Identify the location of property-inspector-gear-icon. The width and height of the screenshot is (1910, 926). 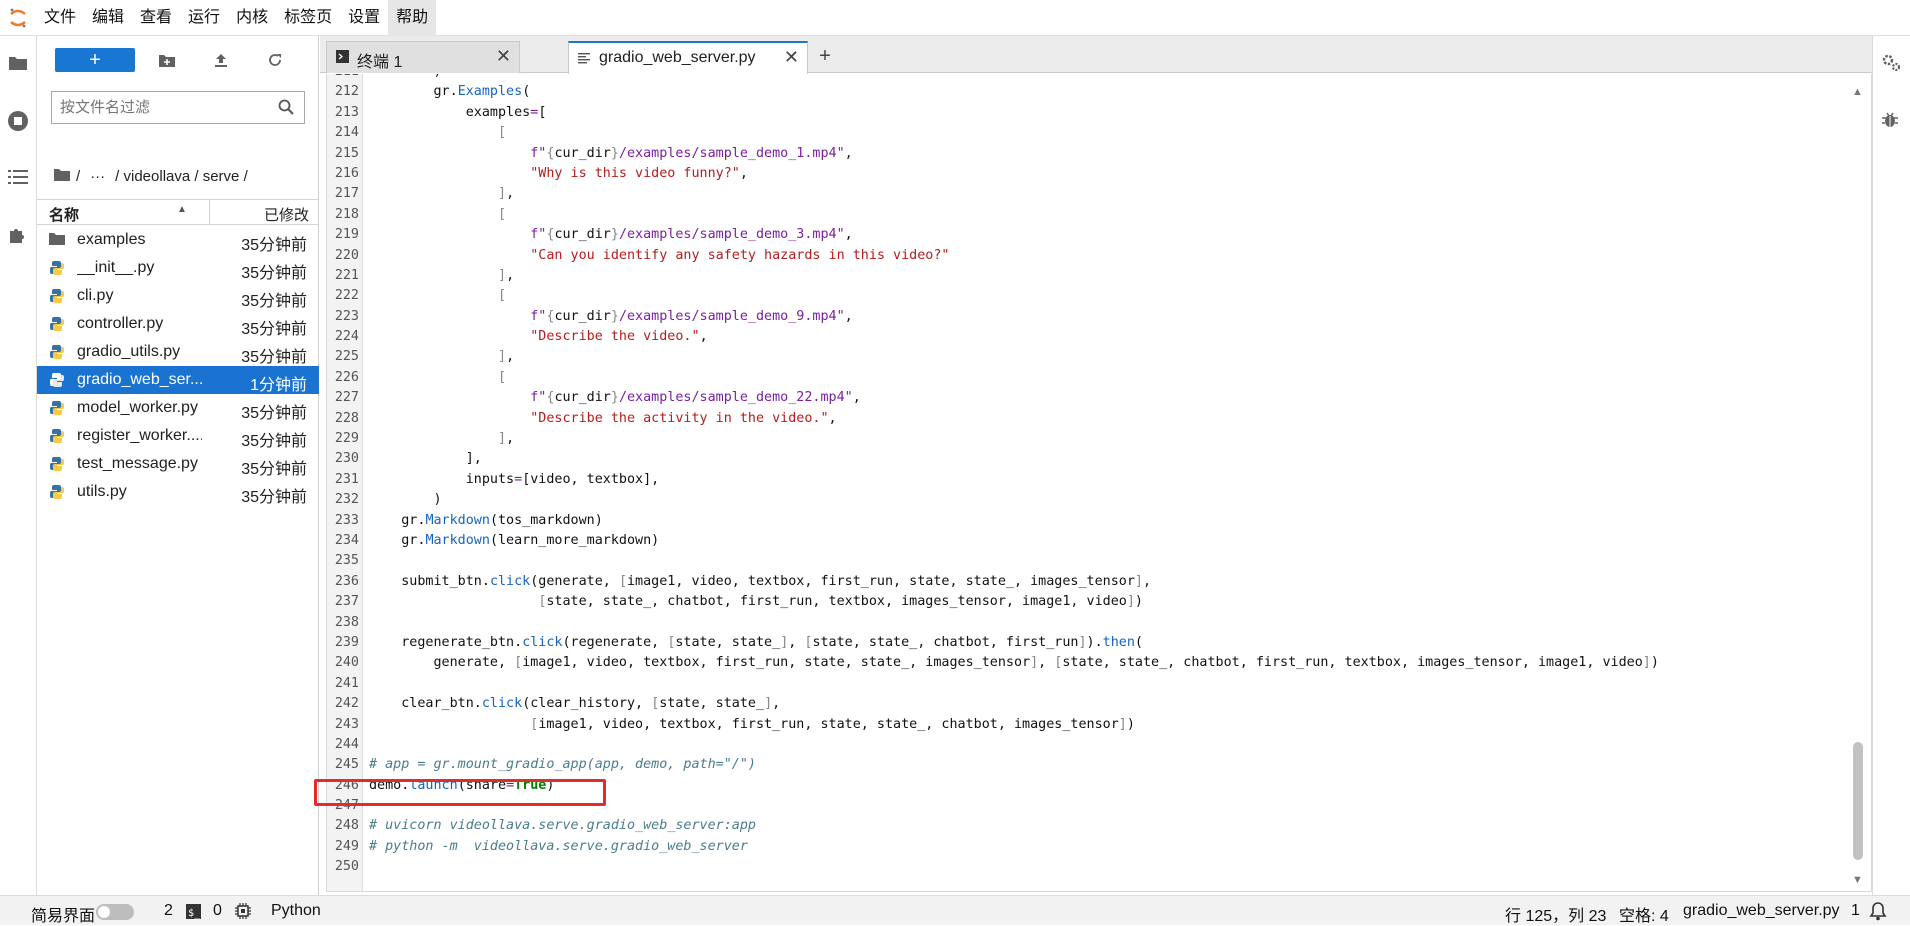
(1892, 64).